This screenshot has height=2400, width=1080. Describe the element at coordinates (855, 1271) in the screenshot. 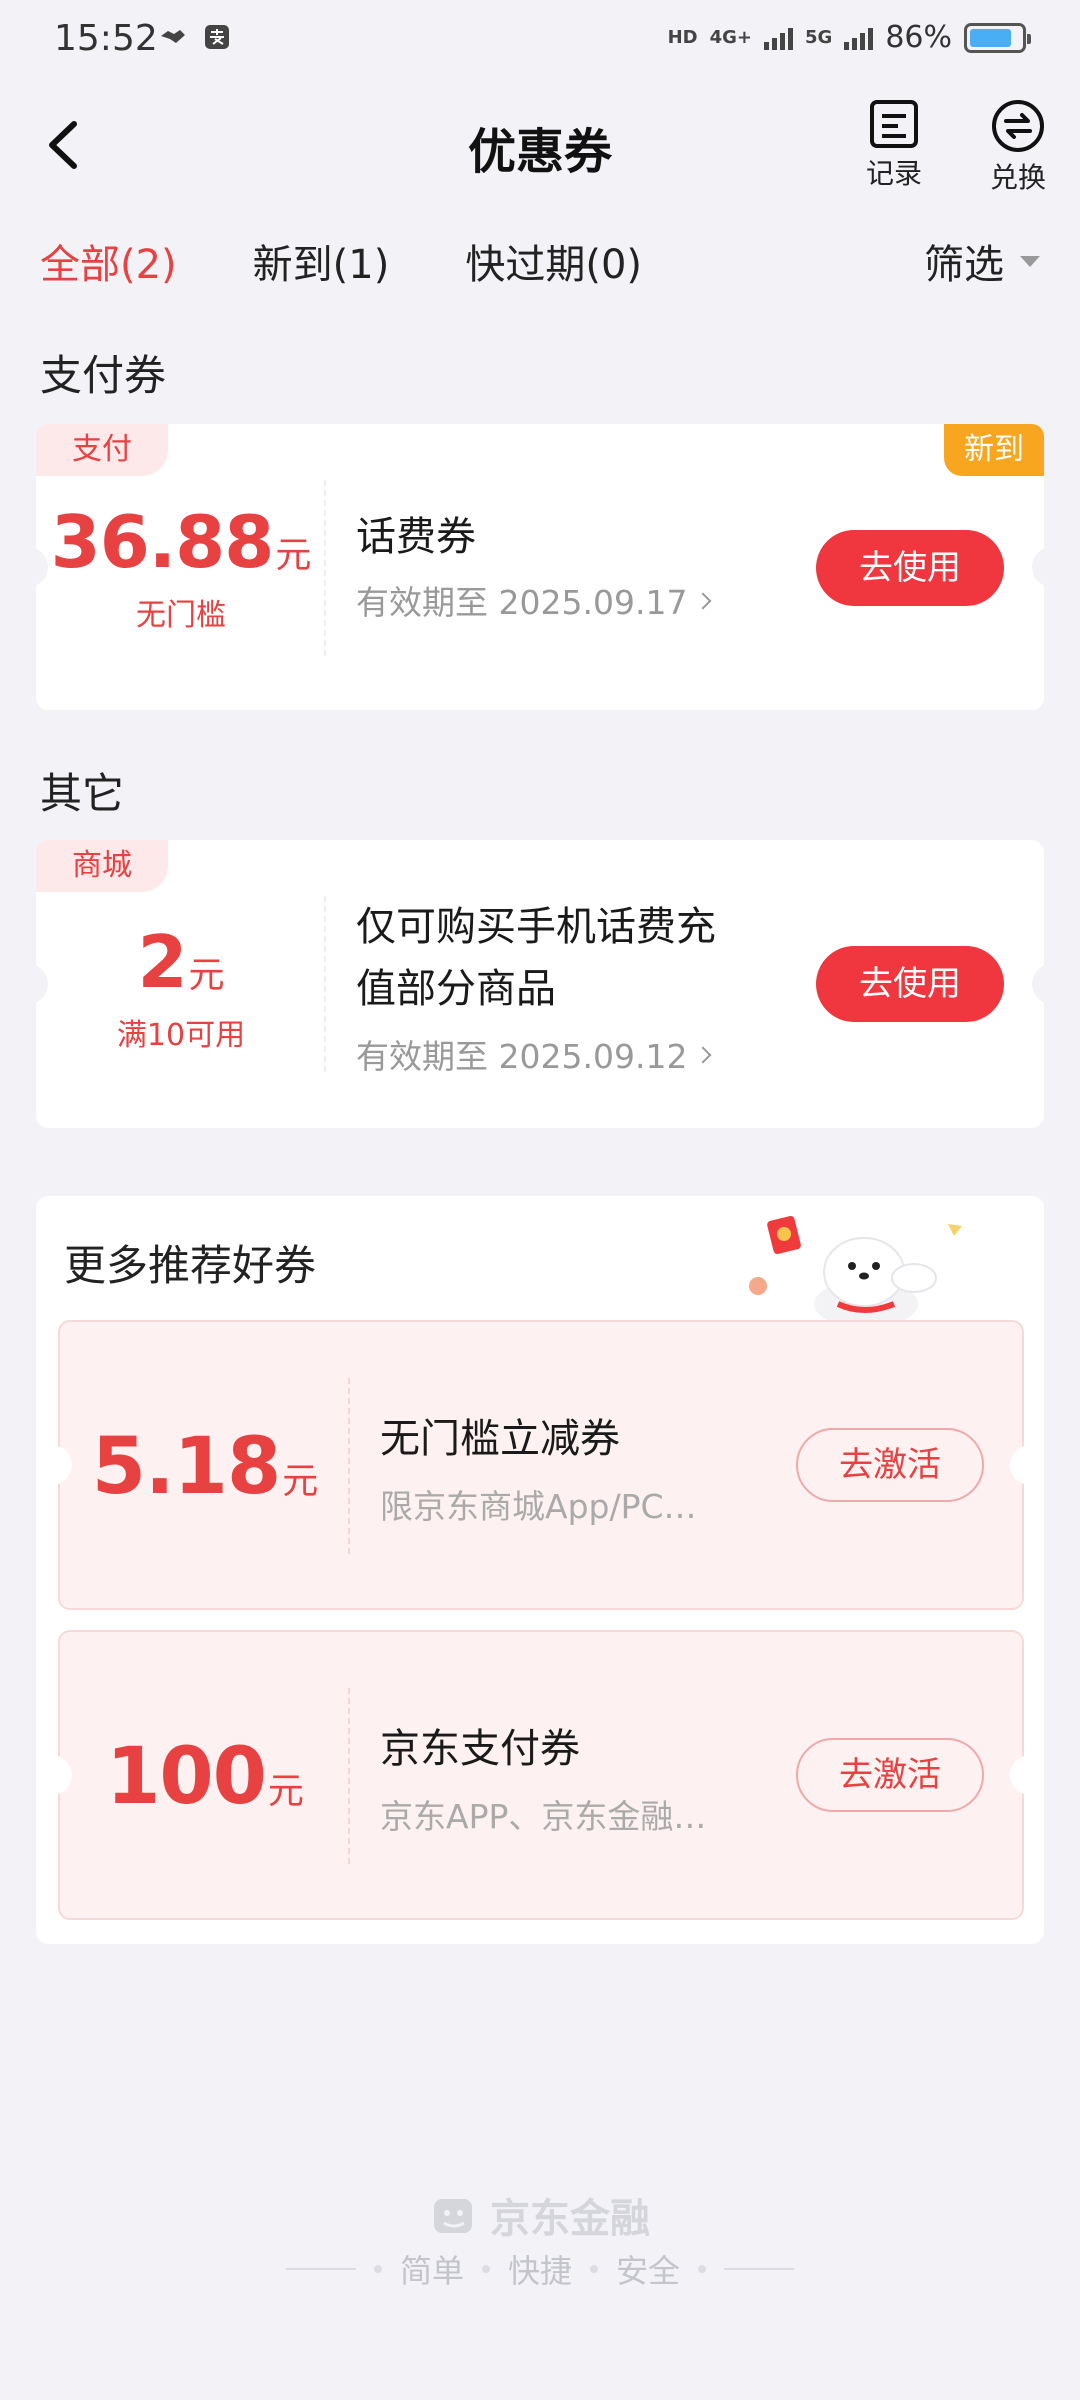

I see `mascot-dog-illustration` at that location.